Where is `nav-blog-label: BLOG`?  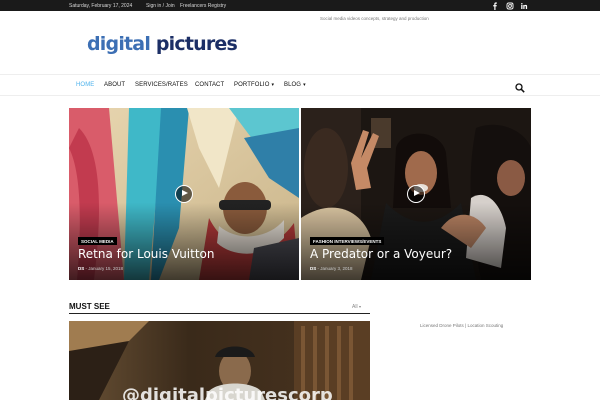 nav-blog-label: BLOG is located at coordinates (293, 85).